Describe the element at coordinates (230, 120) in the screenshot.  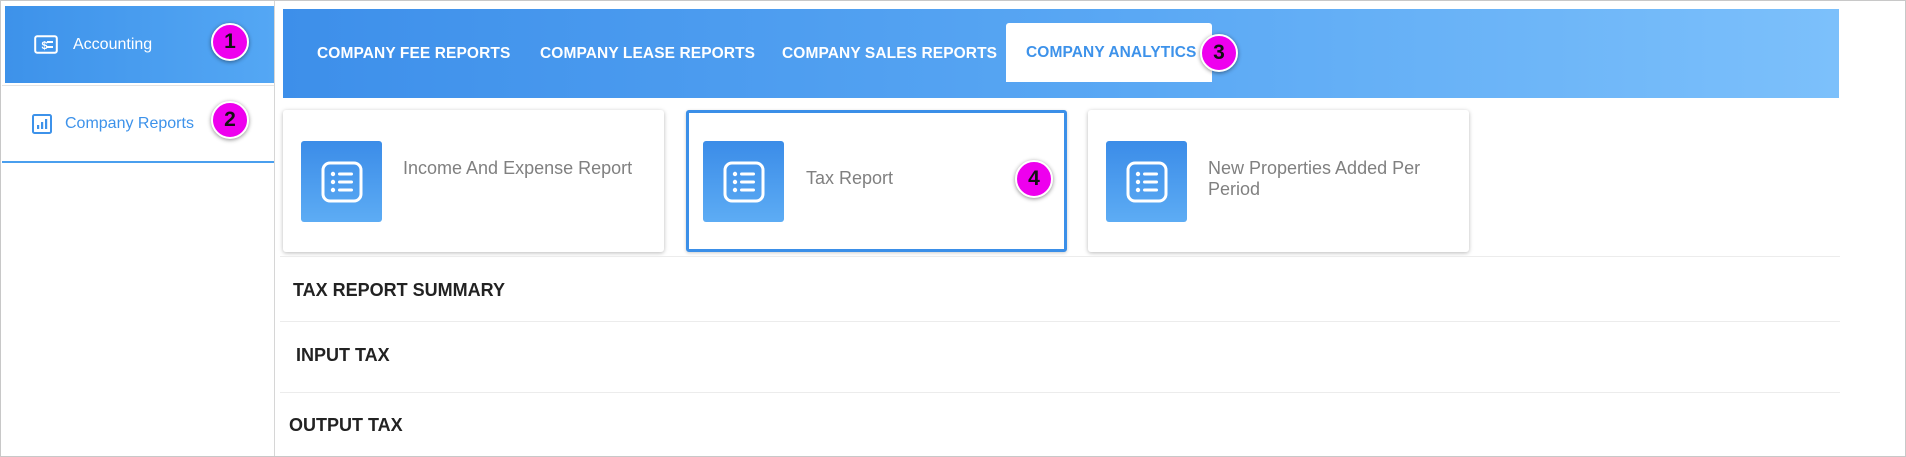
I see `annotation-badge: 2` at that location.